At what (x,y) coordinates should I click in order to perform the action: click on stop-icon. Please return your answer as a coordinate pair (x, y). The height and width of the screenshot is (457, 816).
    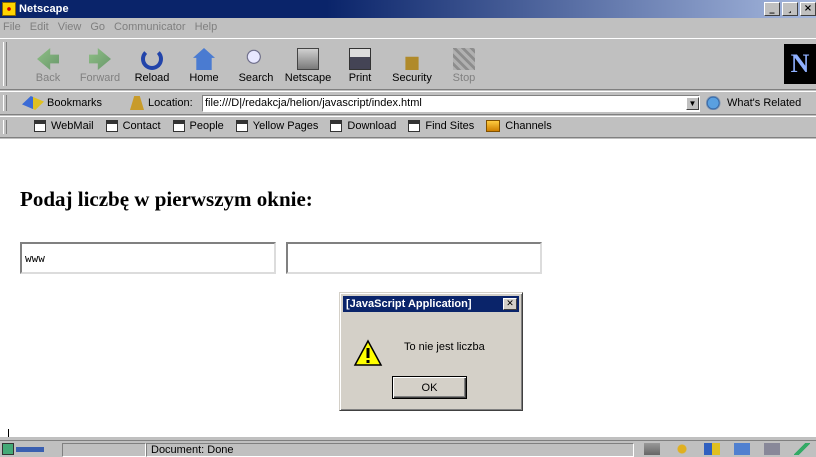
    Looking at the image, I should click on (464, 59).